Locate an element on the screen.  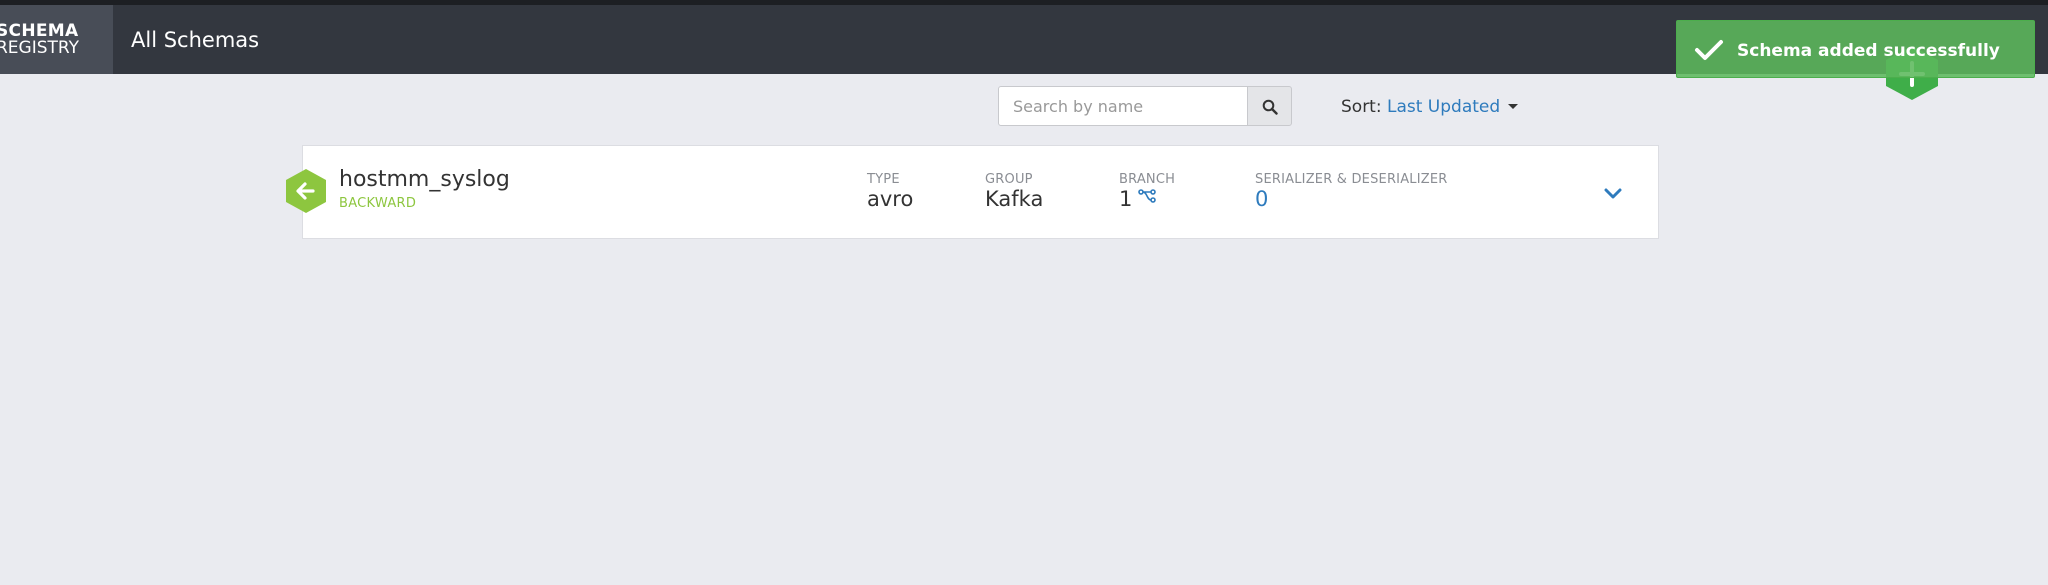
chevron-down-icon is located at coordinates (1613, 194).